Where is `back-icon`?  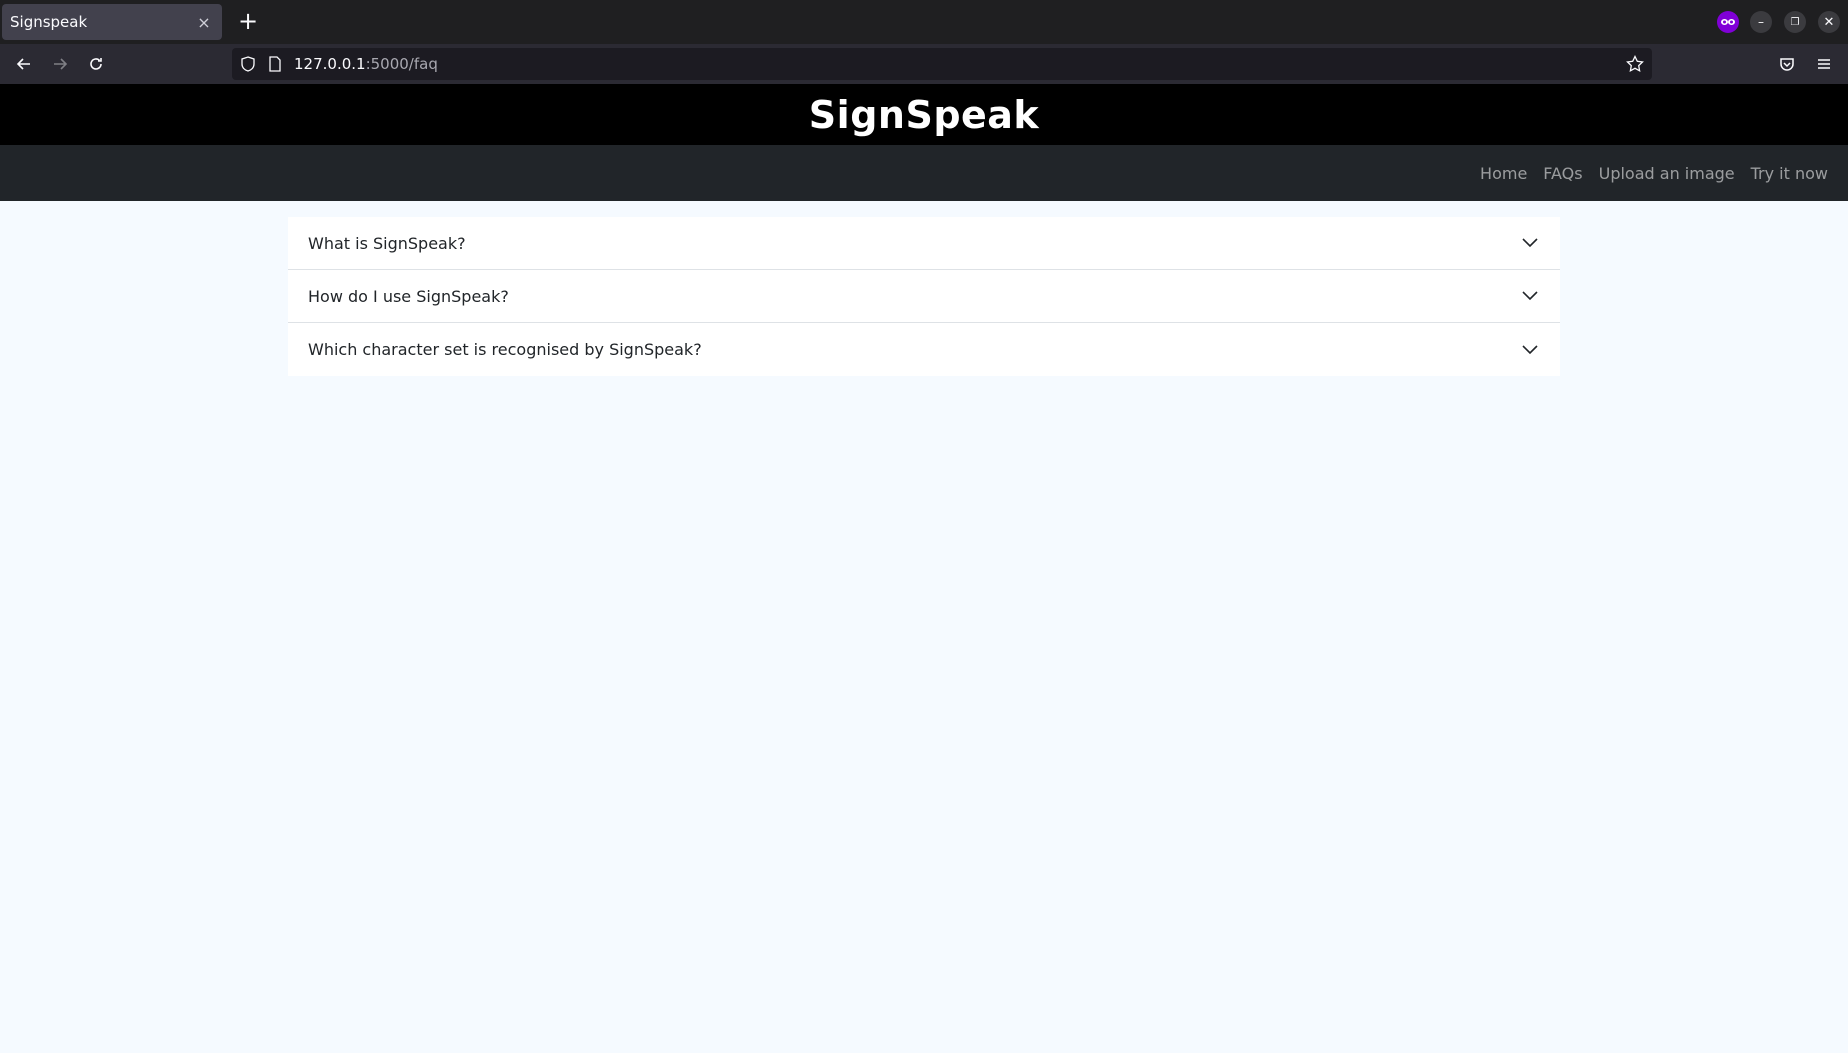
back-icon is located at coordinates (24, 64).